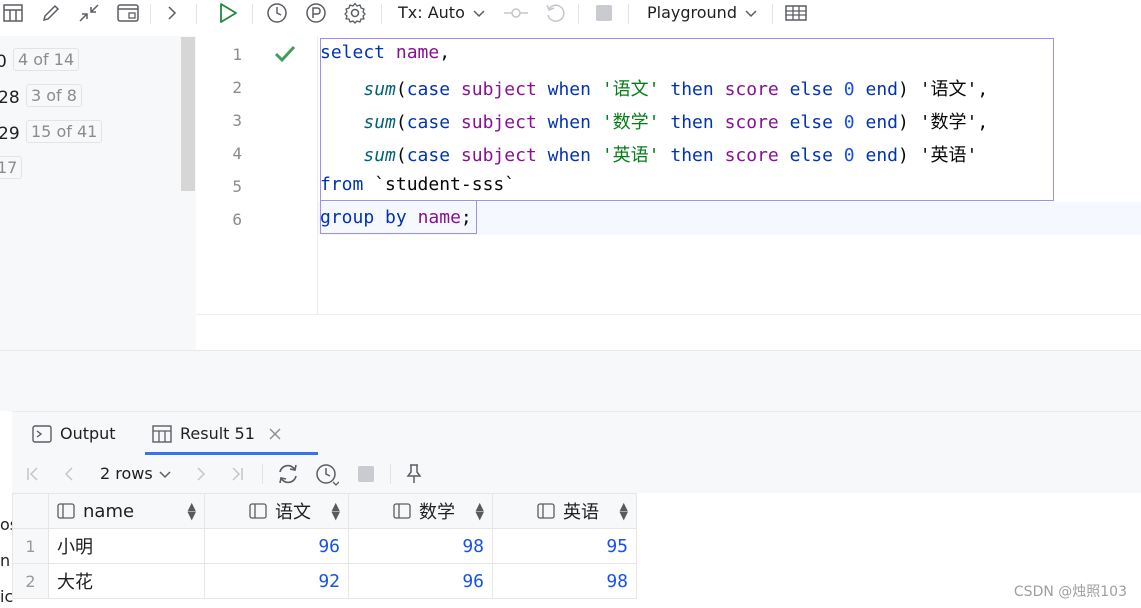 The image size is (1141, 608). I want to click on session-label: Playground, so click(692, 12).